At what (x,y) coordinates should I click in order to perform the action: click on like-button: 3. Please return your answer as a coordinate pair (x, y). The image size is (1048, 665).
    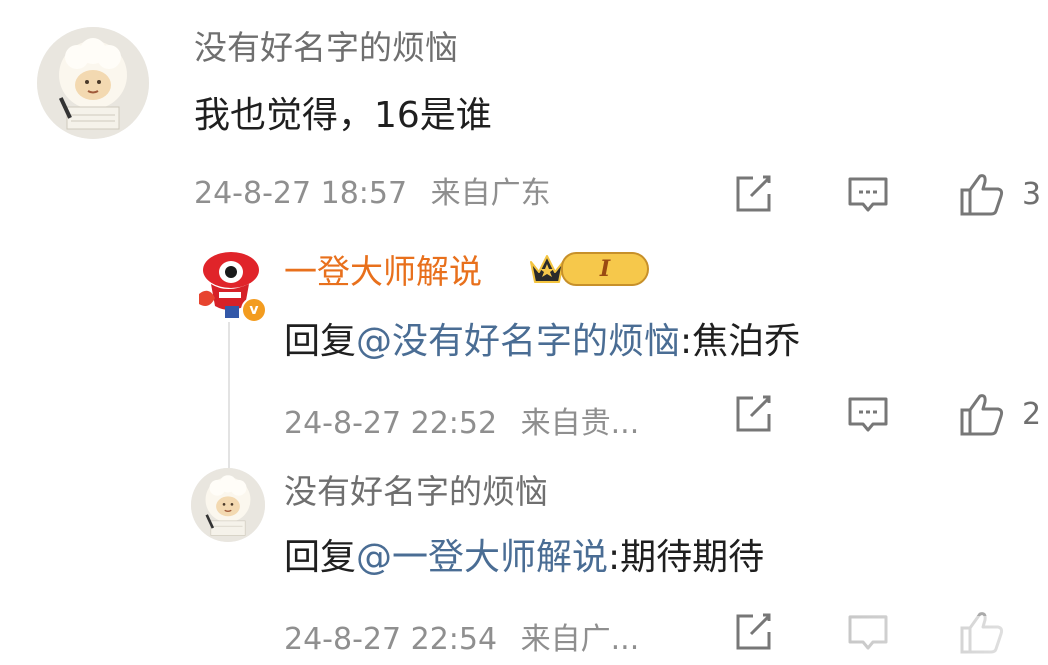
    Looking at the image, I should click on (999, 194).